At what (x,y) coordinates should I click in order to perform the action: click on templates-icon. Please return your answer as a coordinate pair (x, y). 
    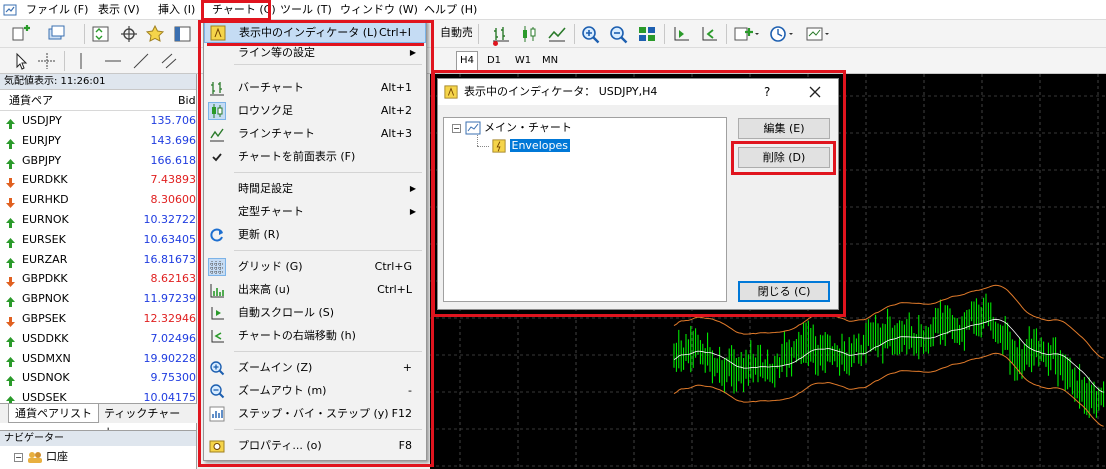
    Looking at the image, I should click on (818, 34).